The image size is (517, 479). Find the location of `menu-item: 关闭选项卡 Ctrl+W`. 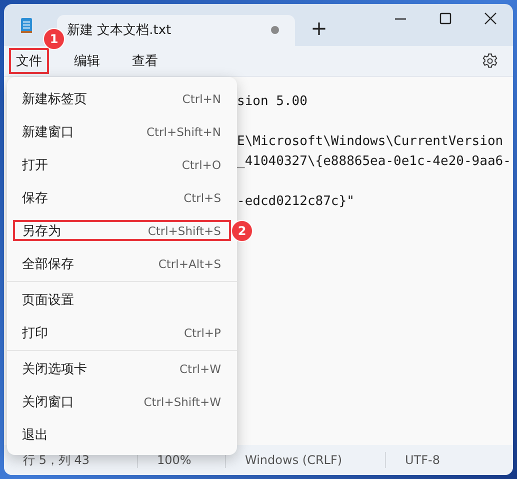

menu-item: 关闭选项卡 Ctrl+W is located at coordinates (122, 368).